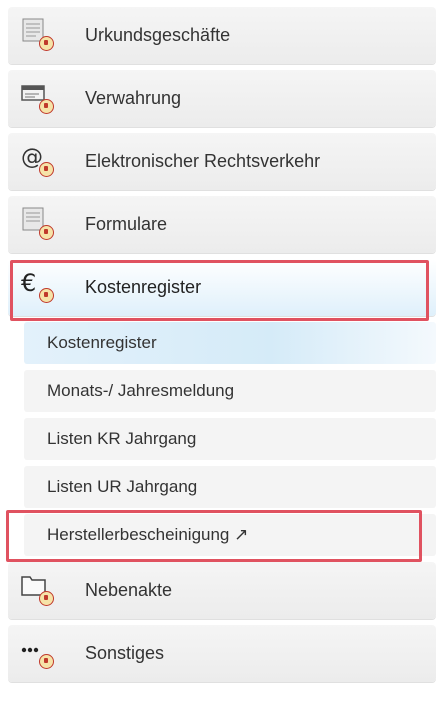 The image size is (447, 719). What do you see at coordinates (222, 653) in the screenshot?
I see `menu-item-sonstiges: Sonstiges` at bounding box center [222, 653].